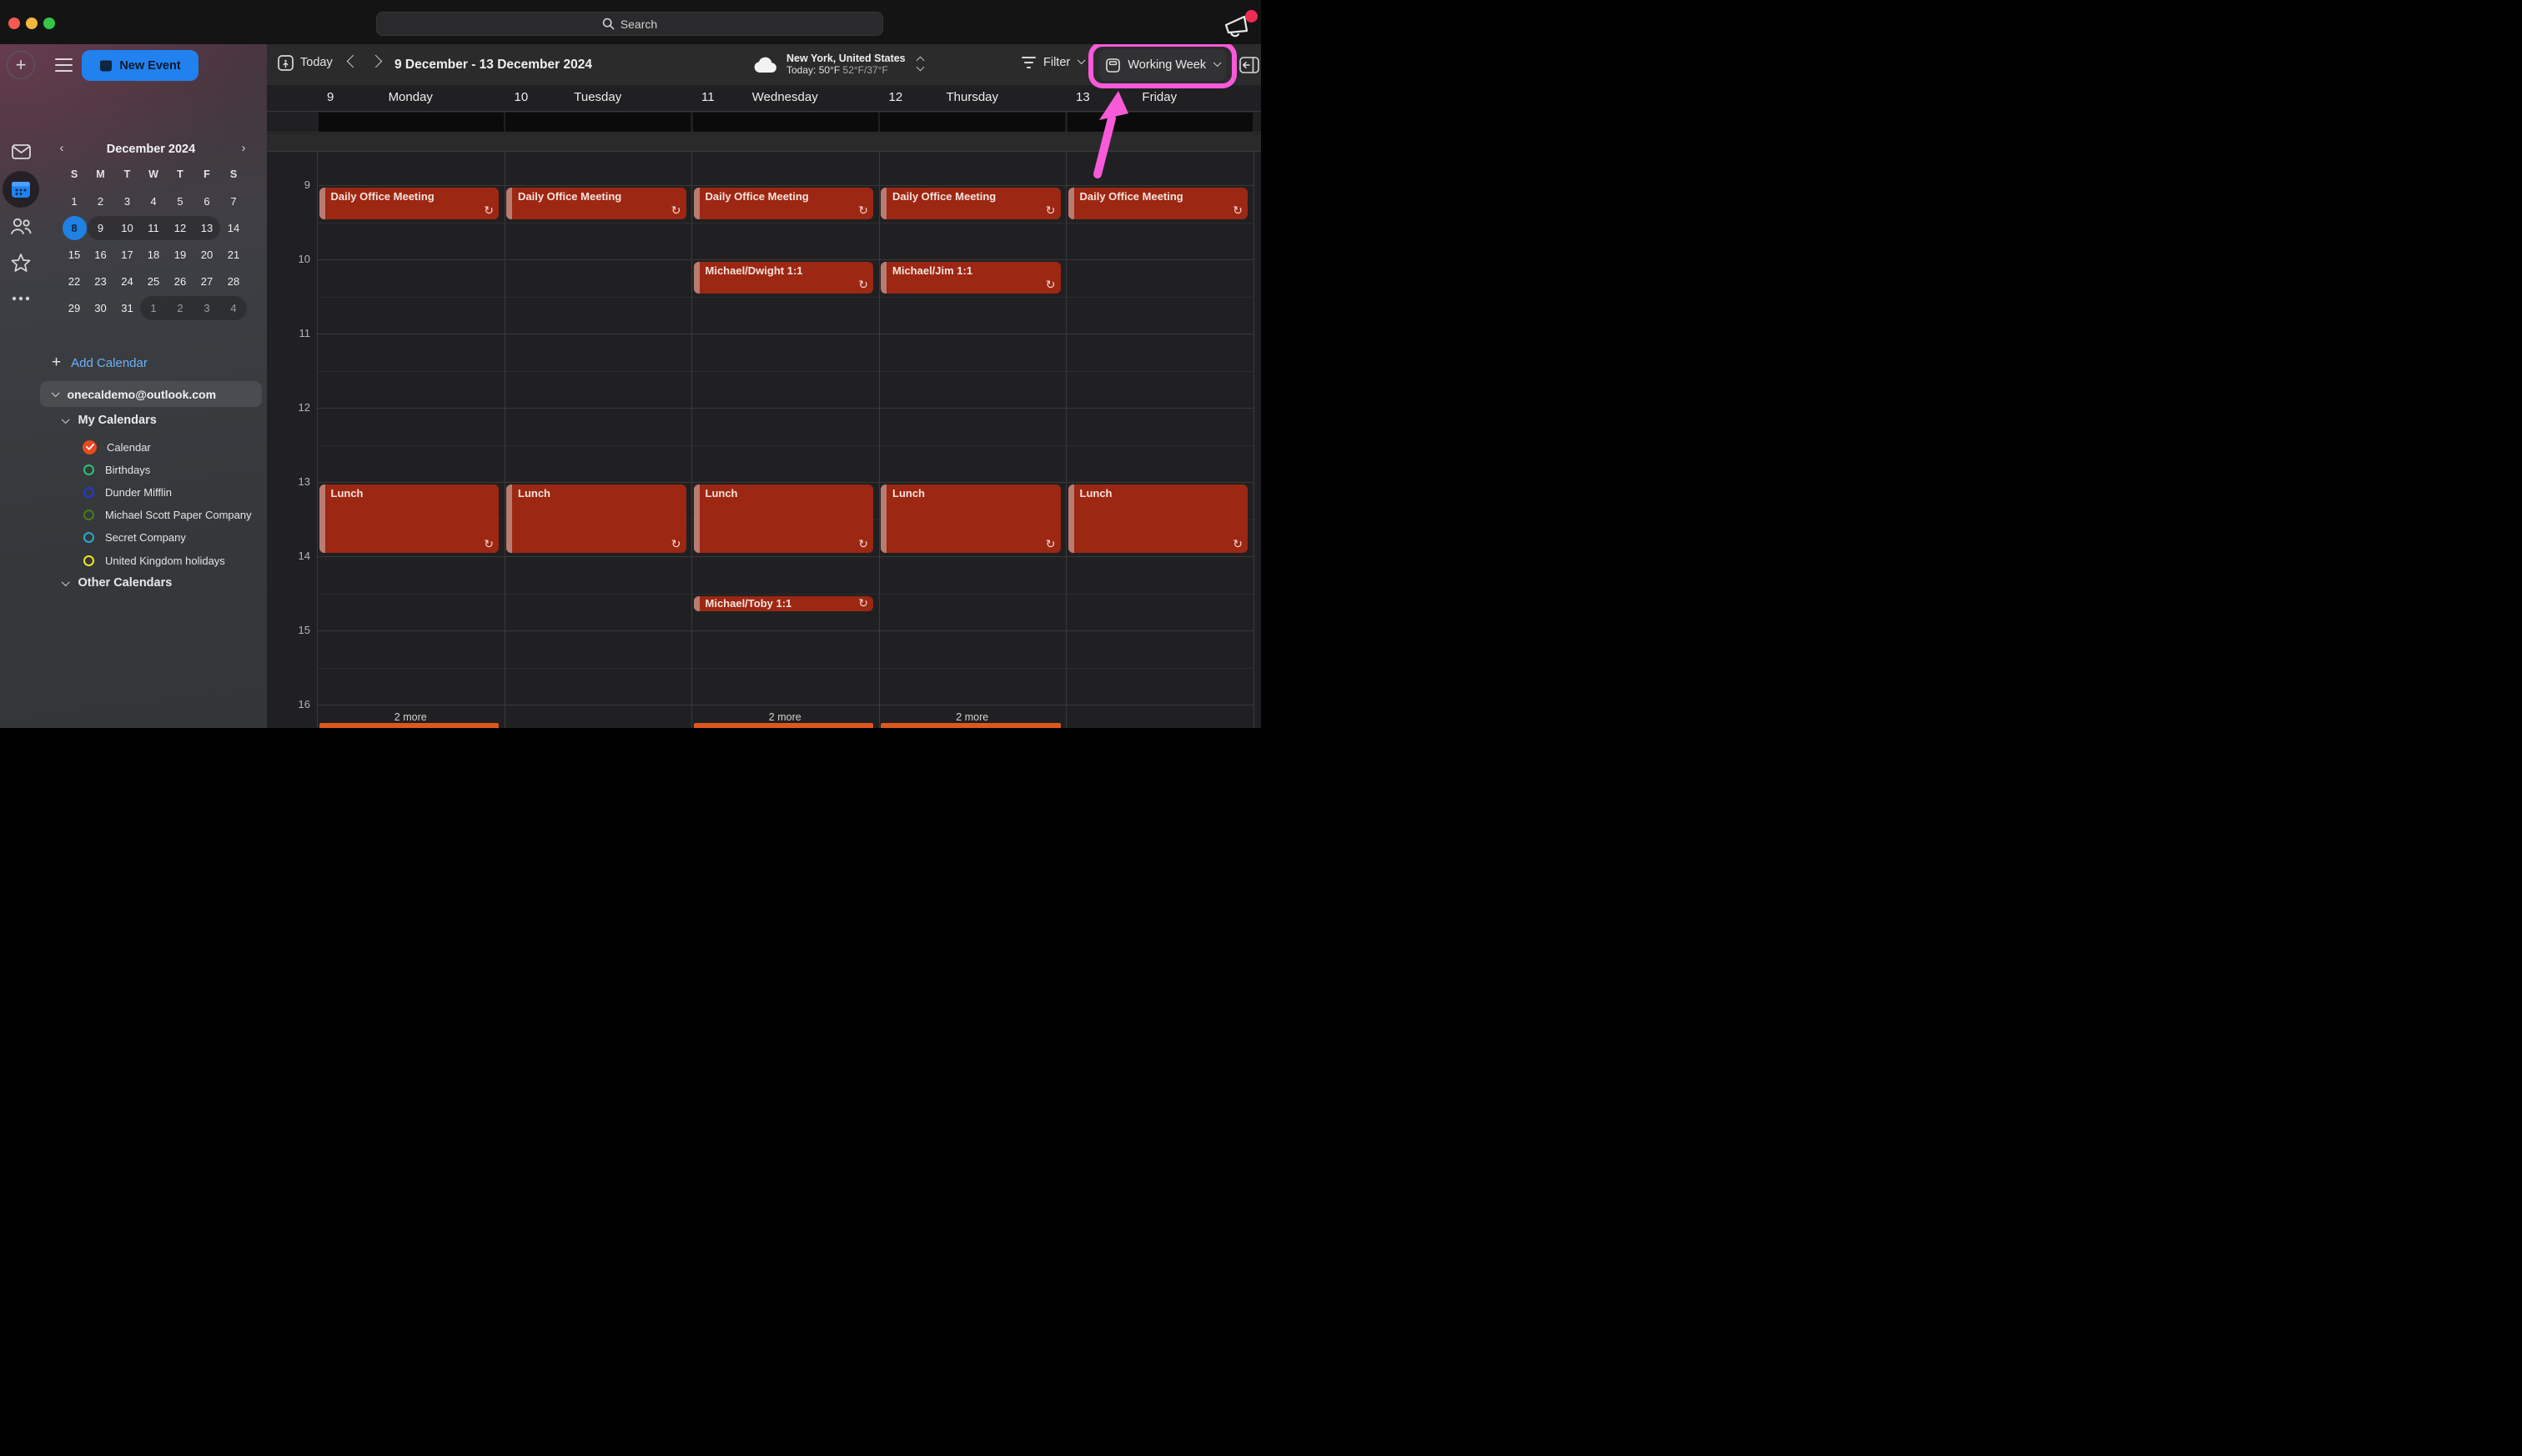 This screenshot has height=1456, width=2522. Describe the element at coordinates (100, 307) in the screenshot. I see `mini-calendar-day: 30` at that location.